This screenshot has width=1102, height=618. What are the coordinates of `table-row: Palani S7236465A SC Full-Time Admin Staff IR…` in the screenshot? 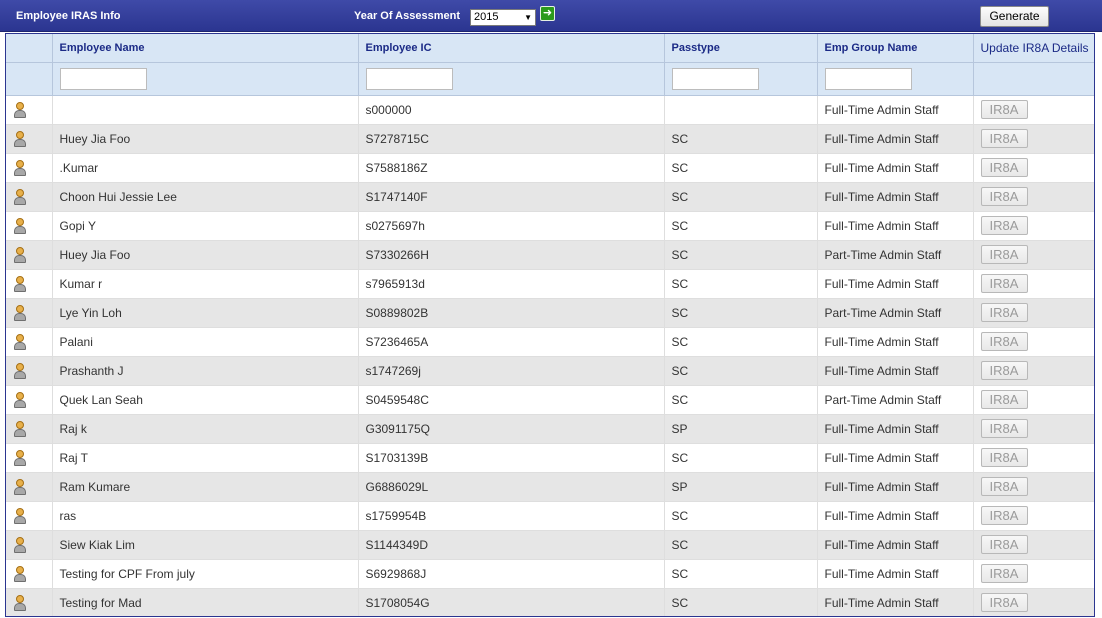 It's located at (550, 342).